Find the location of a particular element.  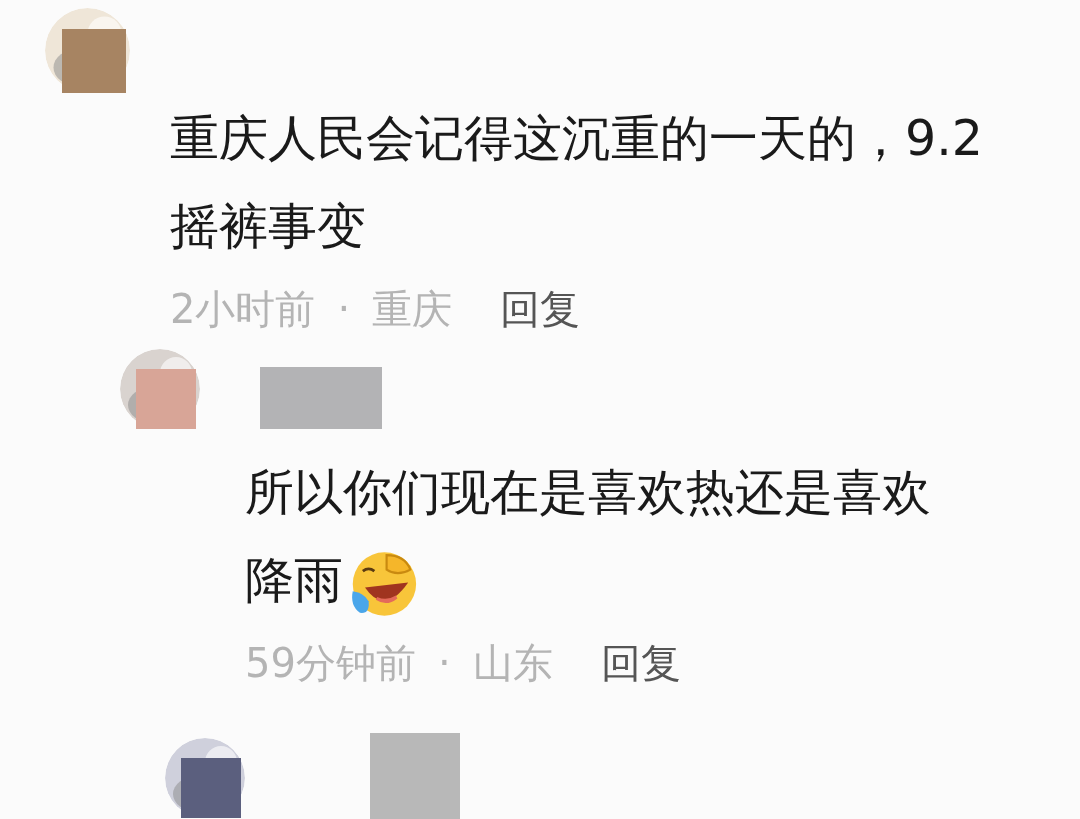

comment-location: 重庆 is located at coordinates (412, 309).